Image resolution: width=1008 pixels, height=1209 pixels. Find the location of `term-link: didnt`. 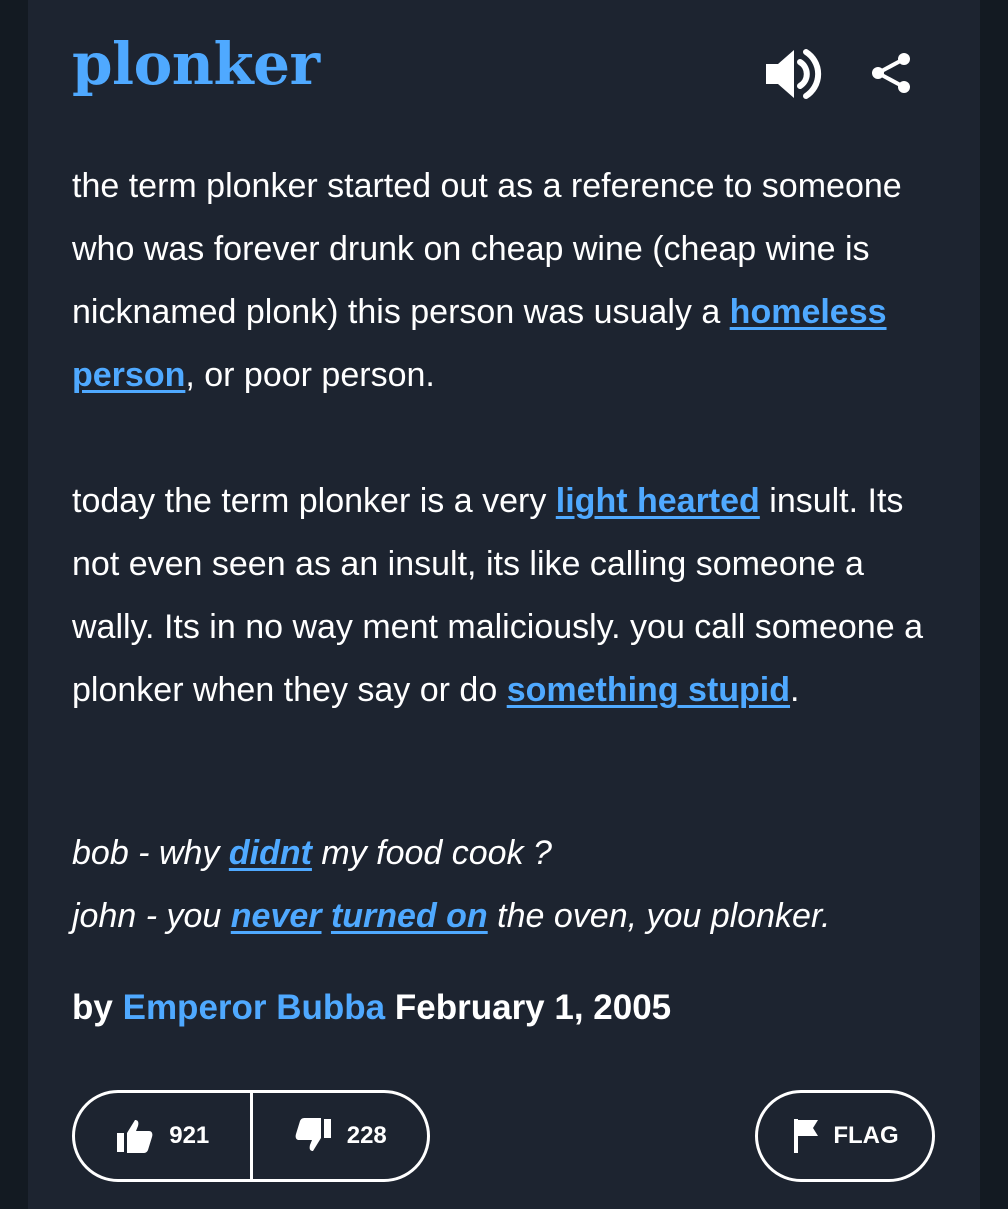

term-link: didnt is located at coordinates (270, 853).